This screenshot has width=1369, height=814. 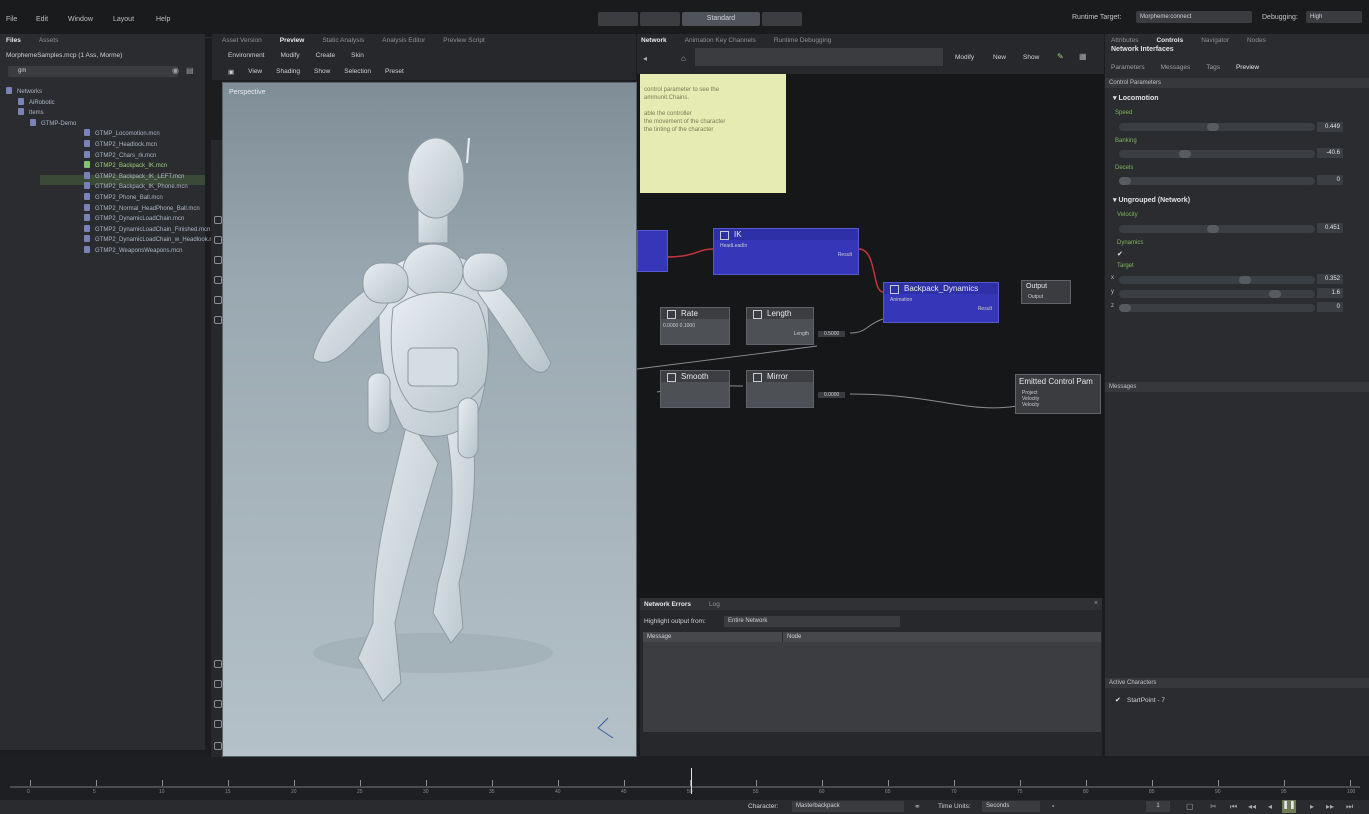 What do you see at coordinates (1330, 127) in the screenshot?
I see `param-speed-value: 0.449` at bounding box center [1330, 127].